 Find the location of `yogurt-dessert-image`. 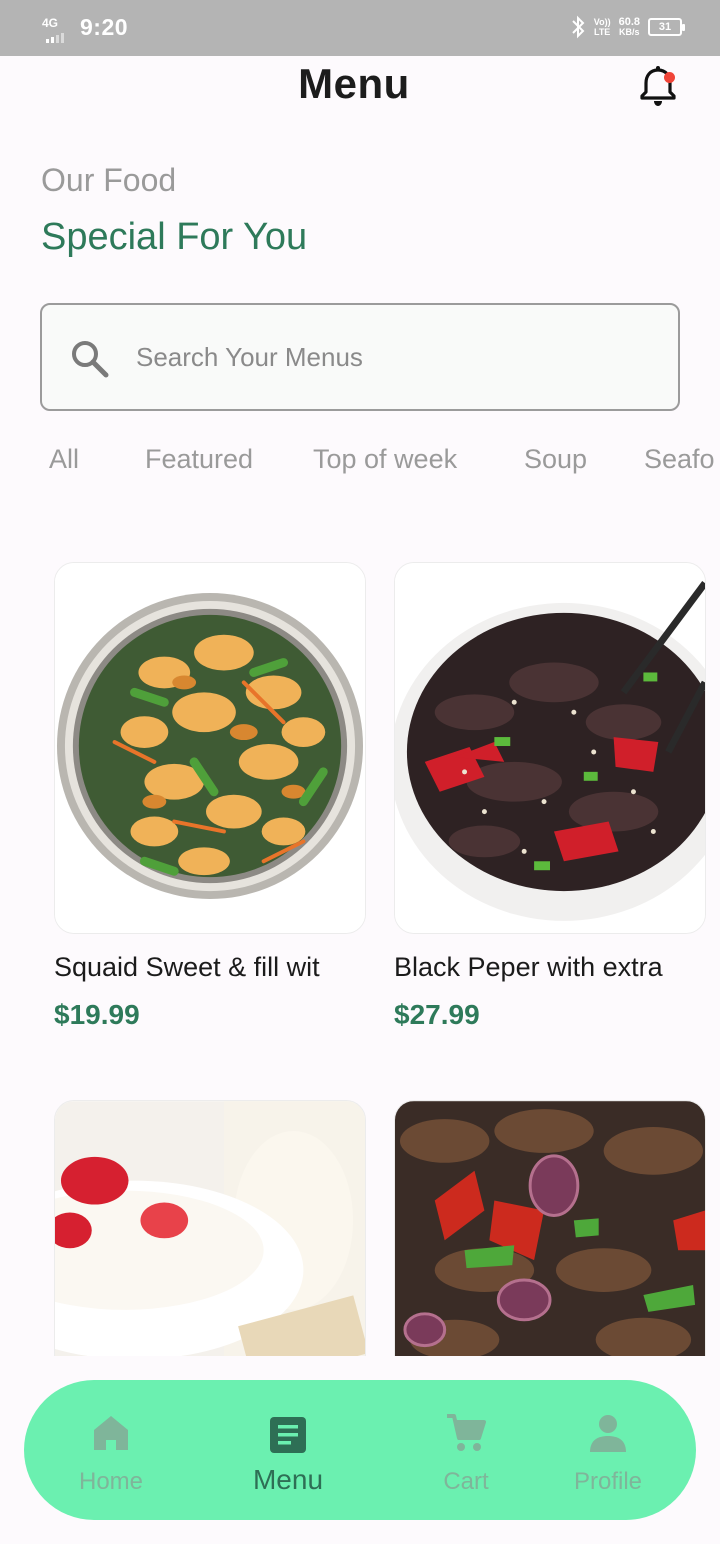

yogurt-dessert-image is located at coordinates (210, 1228).